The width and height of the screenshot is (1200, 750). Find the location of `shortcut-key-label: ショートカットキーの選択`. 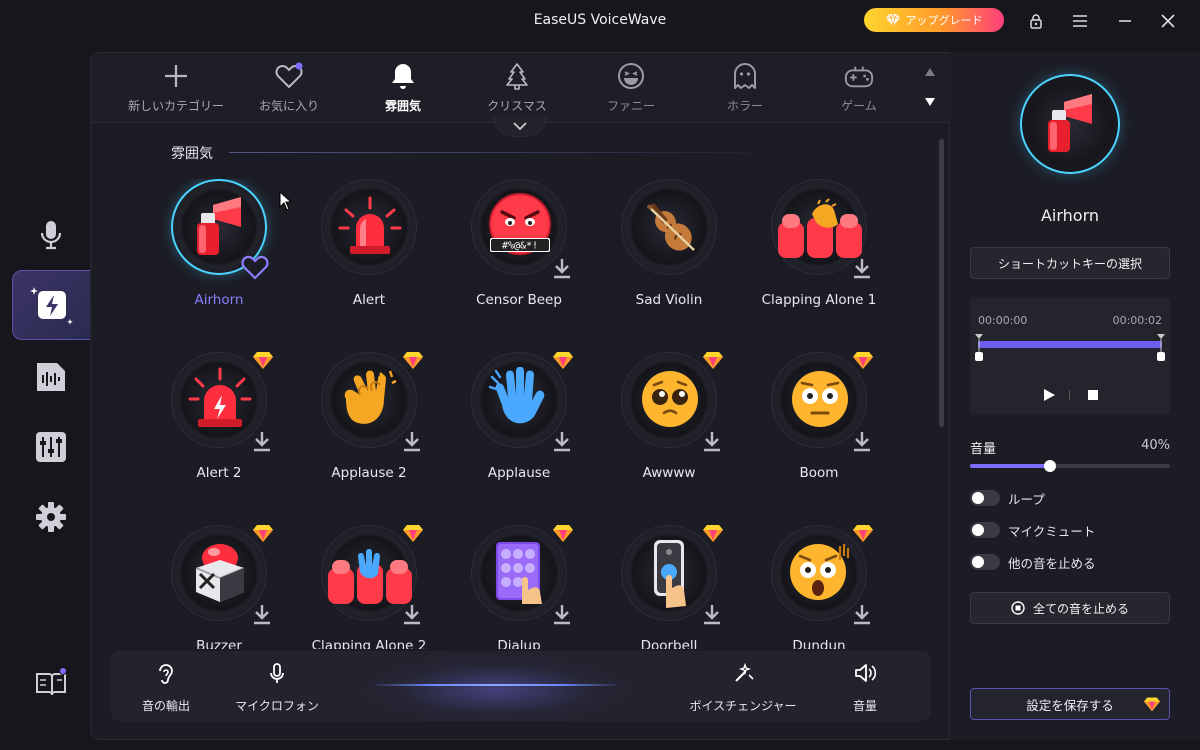

shortcut-key-label: ショートカットキーの選択 is located at coordinates (1069, 263).